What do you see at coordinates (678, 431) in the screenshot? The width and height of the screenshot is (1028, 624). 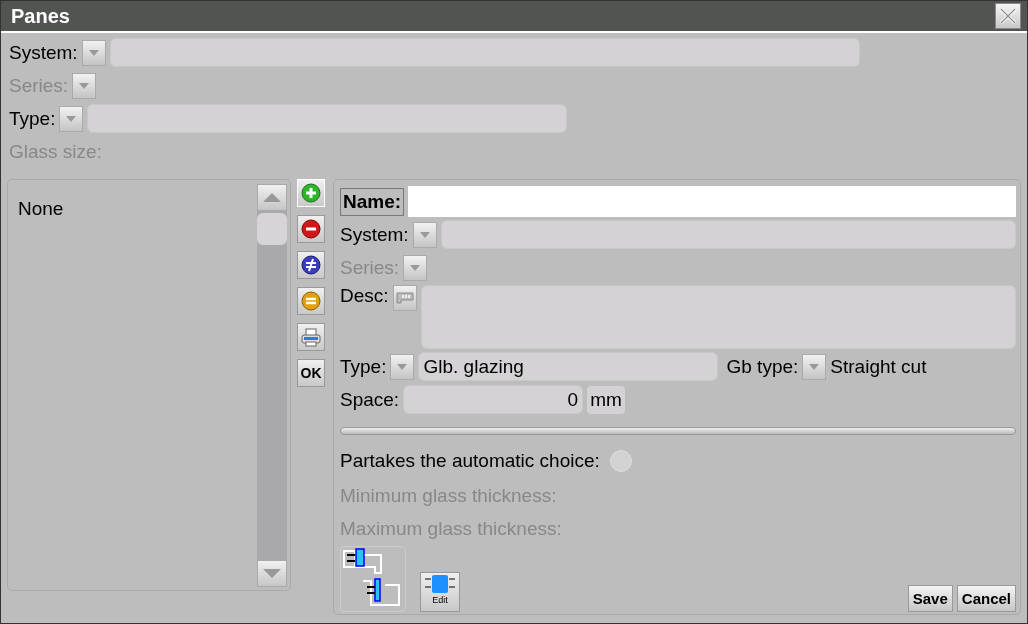 I see `splitter-bar` at bounding box center [678, 431].